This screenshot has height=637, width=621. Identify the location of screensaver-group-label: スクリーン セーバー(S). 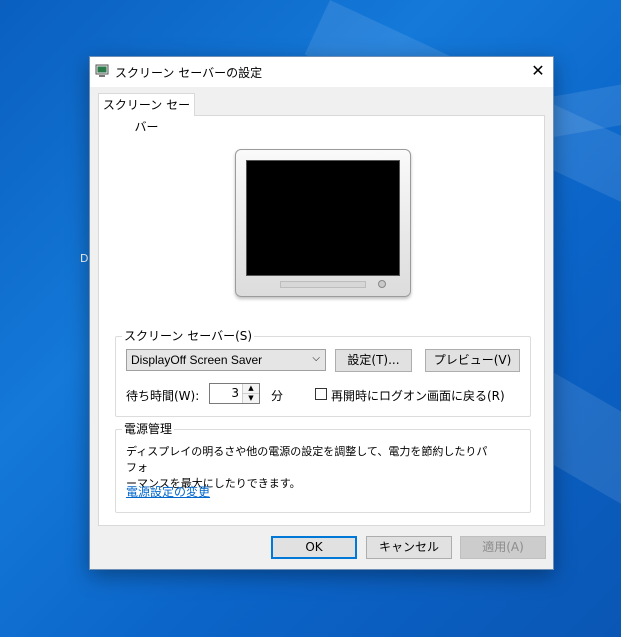
(188, 336).